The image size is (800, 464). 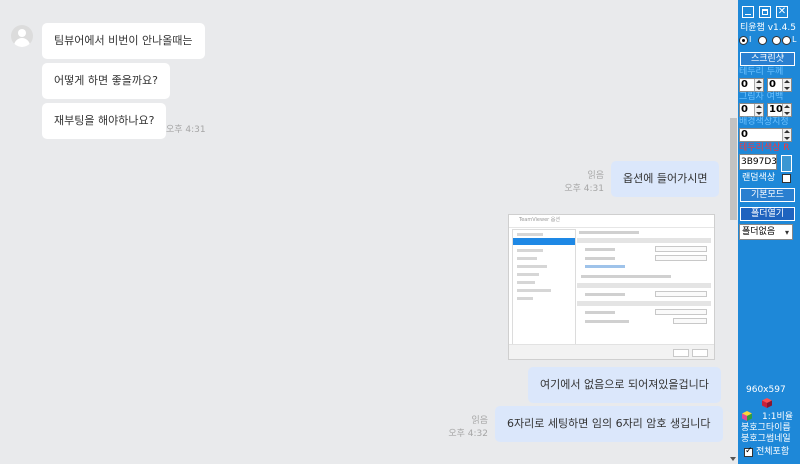 What do you see at coordinates (767, 59) in the screenshot?
I see `screenshot-button: 스크린샷` at bounding box center [767, 59].